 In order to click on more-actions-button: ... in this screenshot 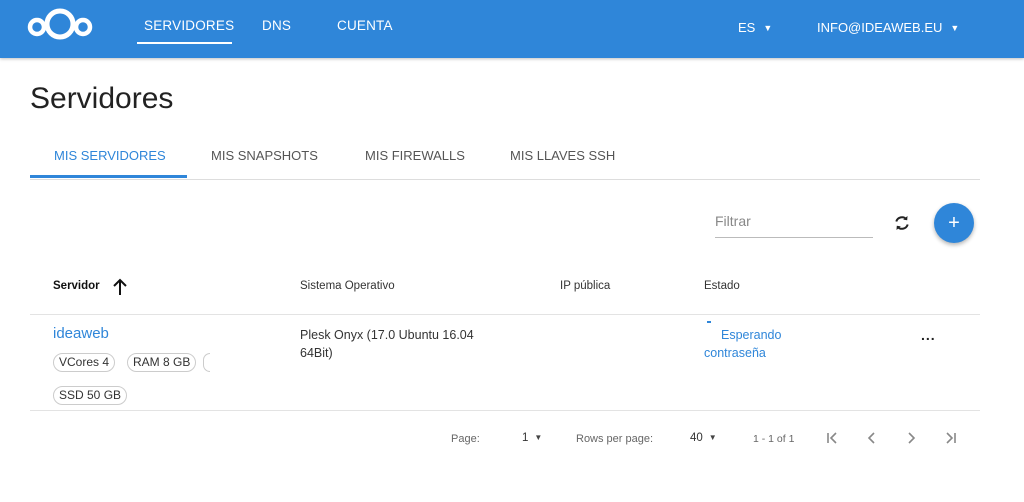, I will do `click(928, 335)`.